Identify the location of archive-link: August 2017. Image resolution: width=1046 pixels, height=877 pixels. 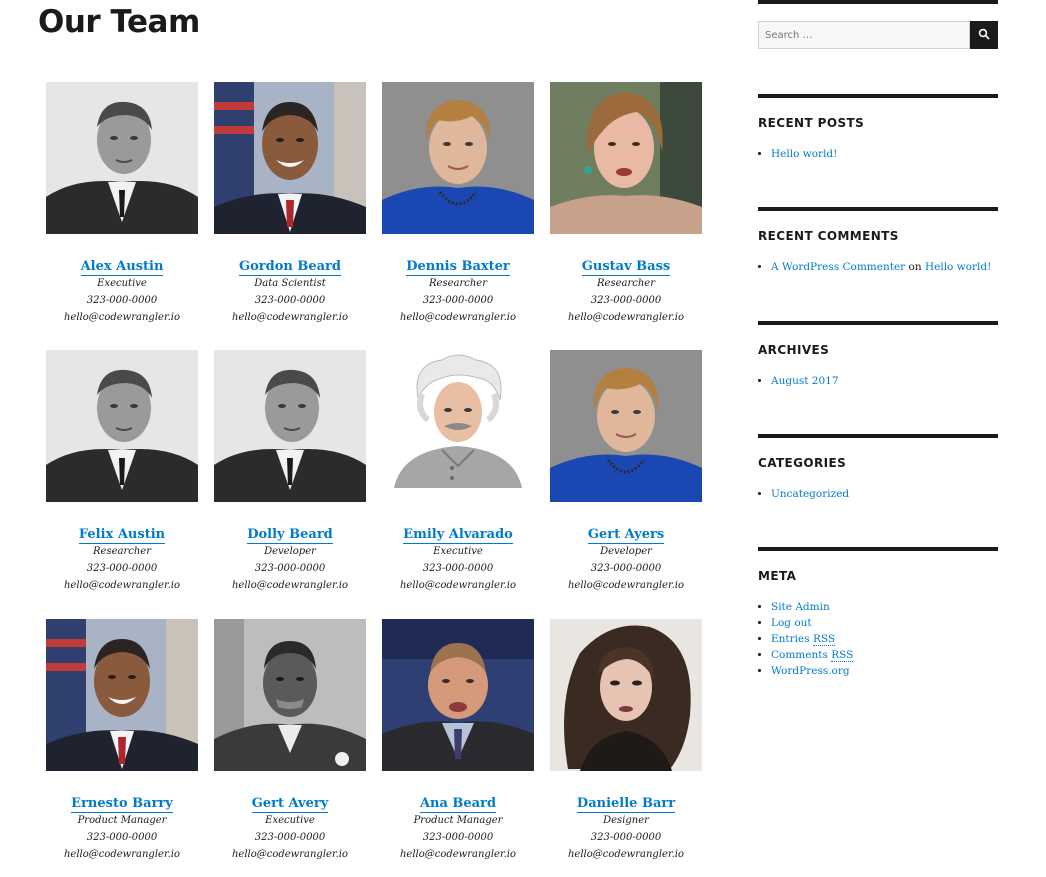
(805, 381).